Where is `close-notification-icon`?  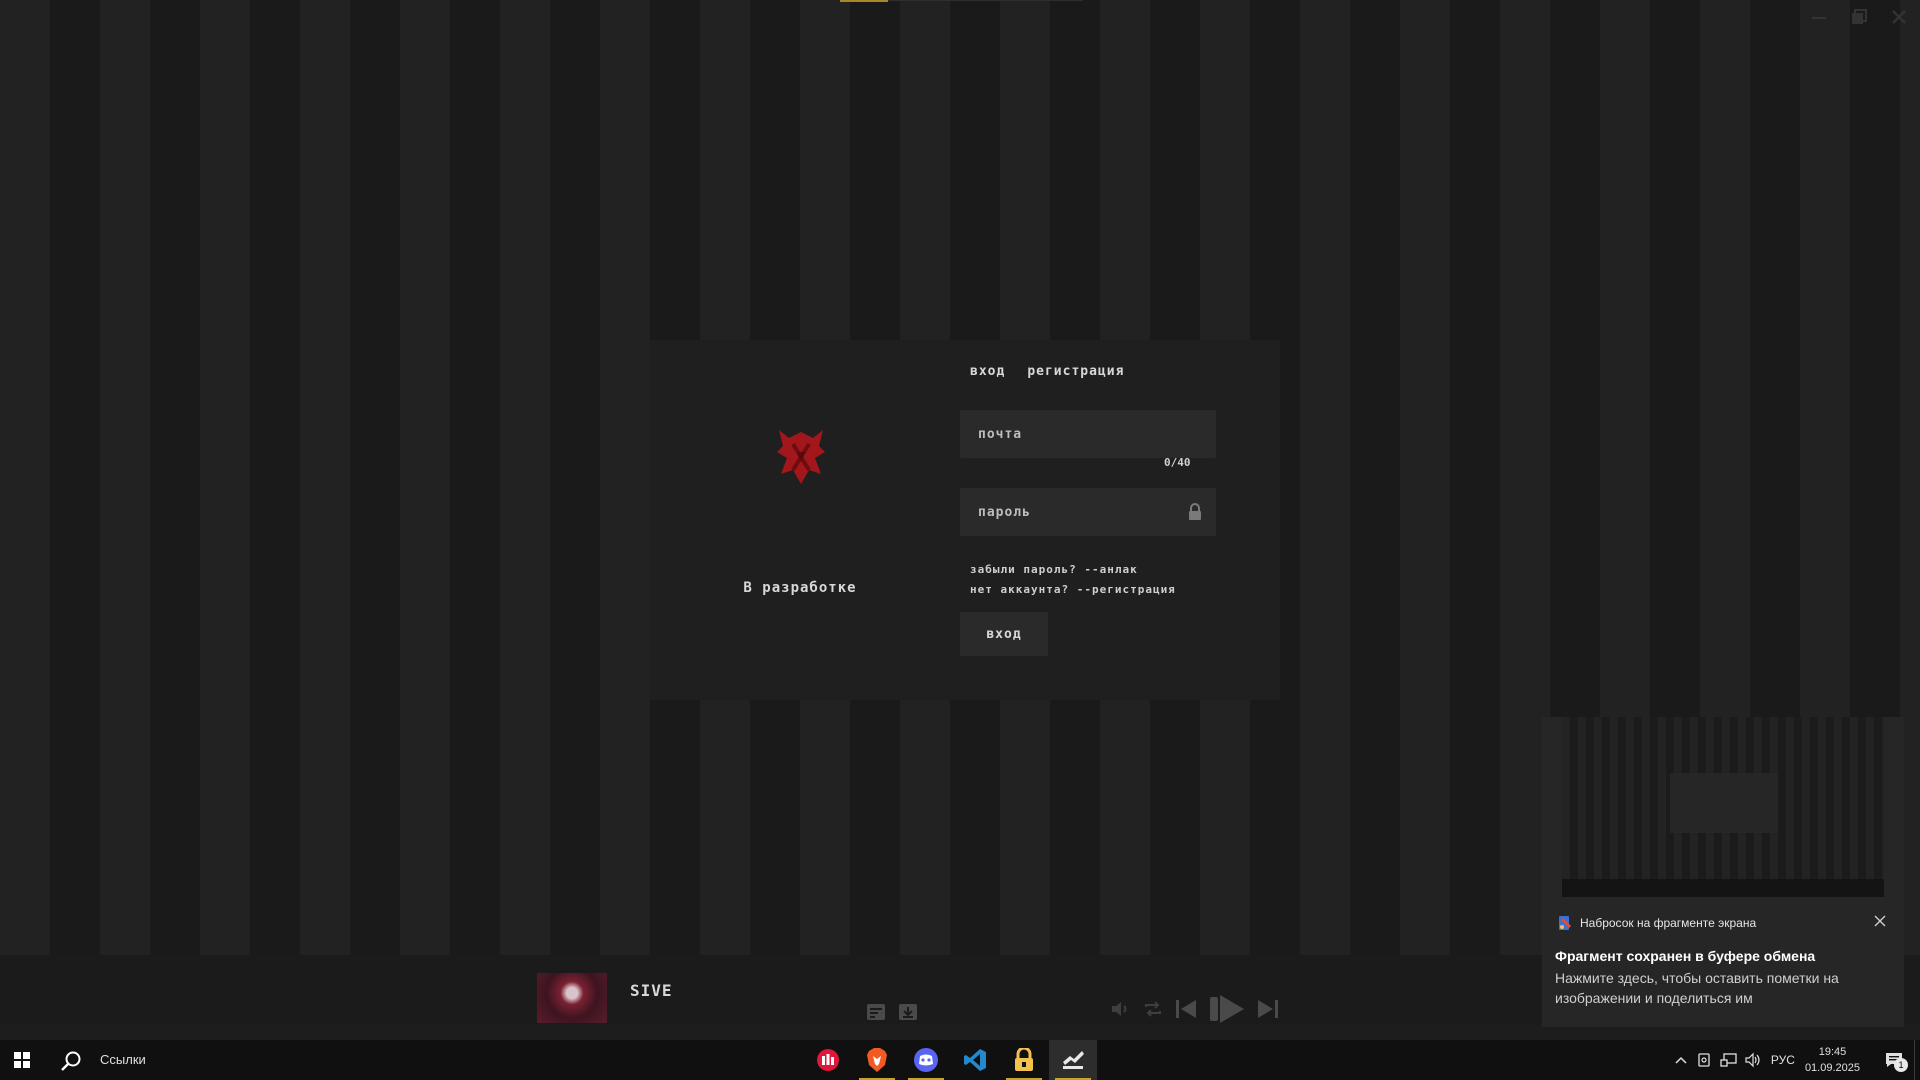
close-notification-icon is located at coordinates (1880, 921).